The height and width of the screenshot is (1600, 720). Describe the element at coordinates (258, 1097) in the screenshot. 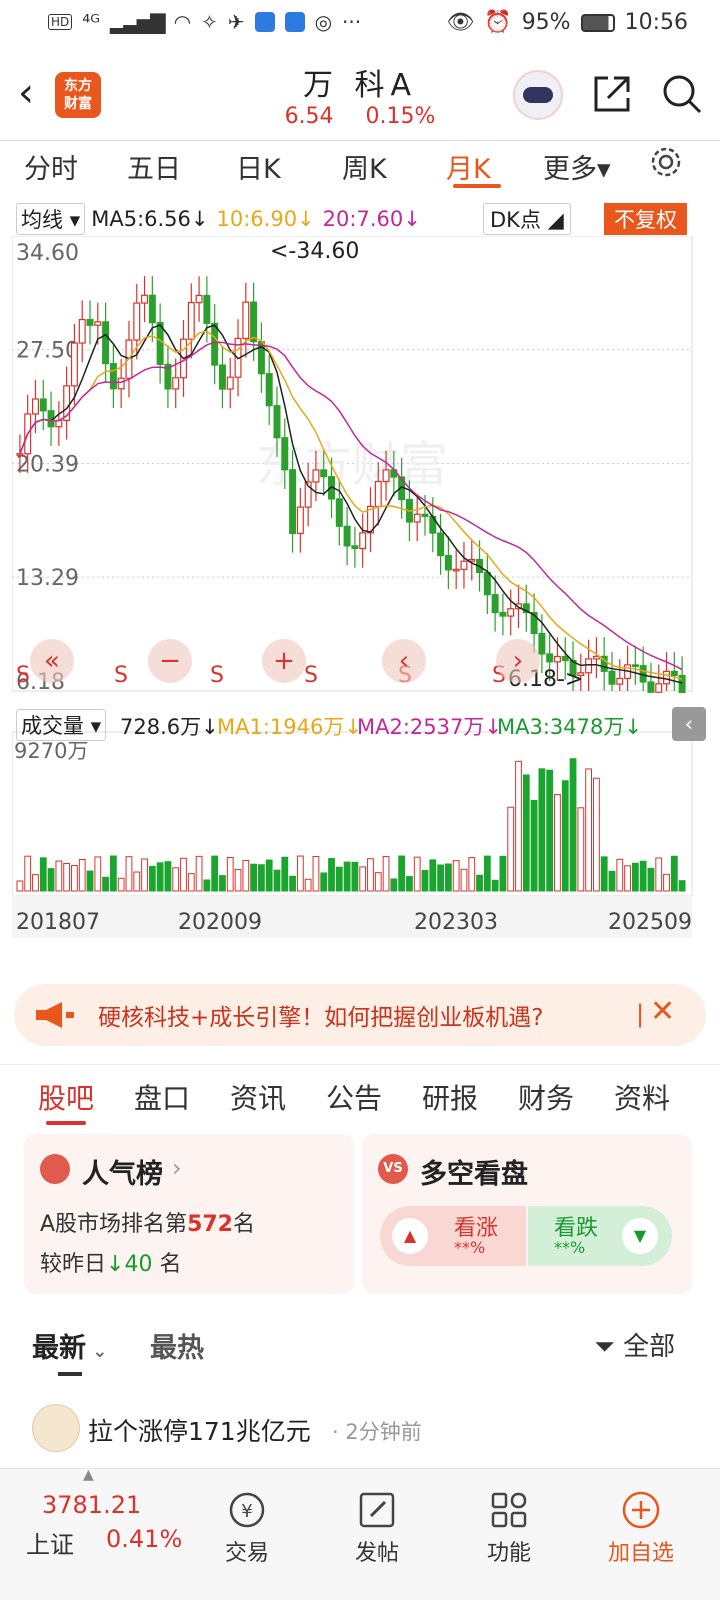

I see `tab-news: 资讯` at that location.